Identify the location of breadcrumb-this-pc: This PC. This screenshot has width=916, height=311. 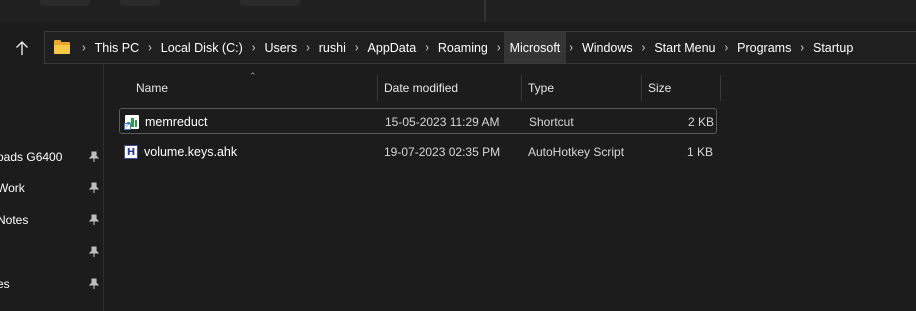
(117, 47).